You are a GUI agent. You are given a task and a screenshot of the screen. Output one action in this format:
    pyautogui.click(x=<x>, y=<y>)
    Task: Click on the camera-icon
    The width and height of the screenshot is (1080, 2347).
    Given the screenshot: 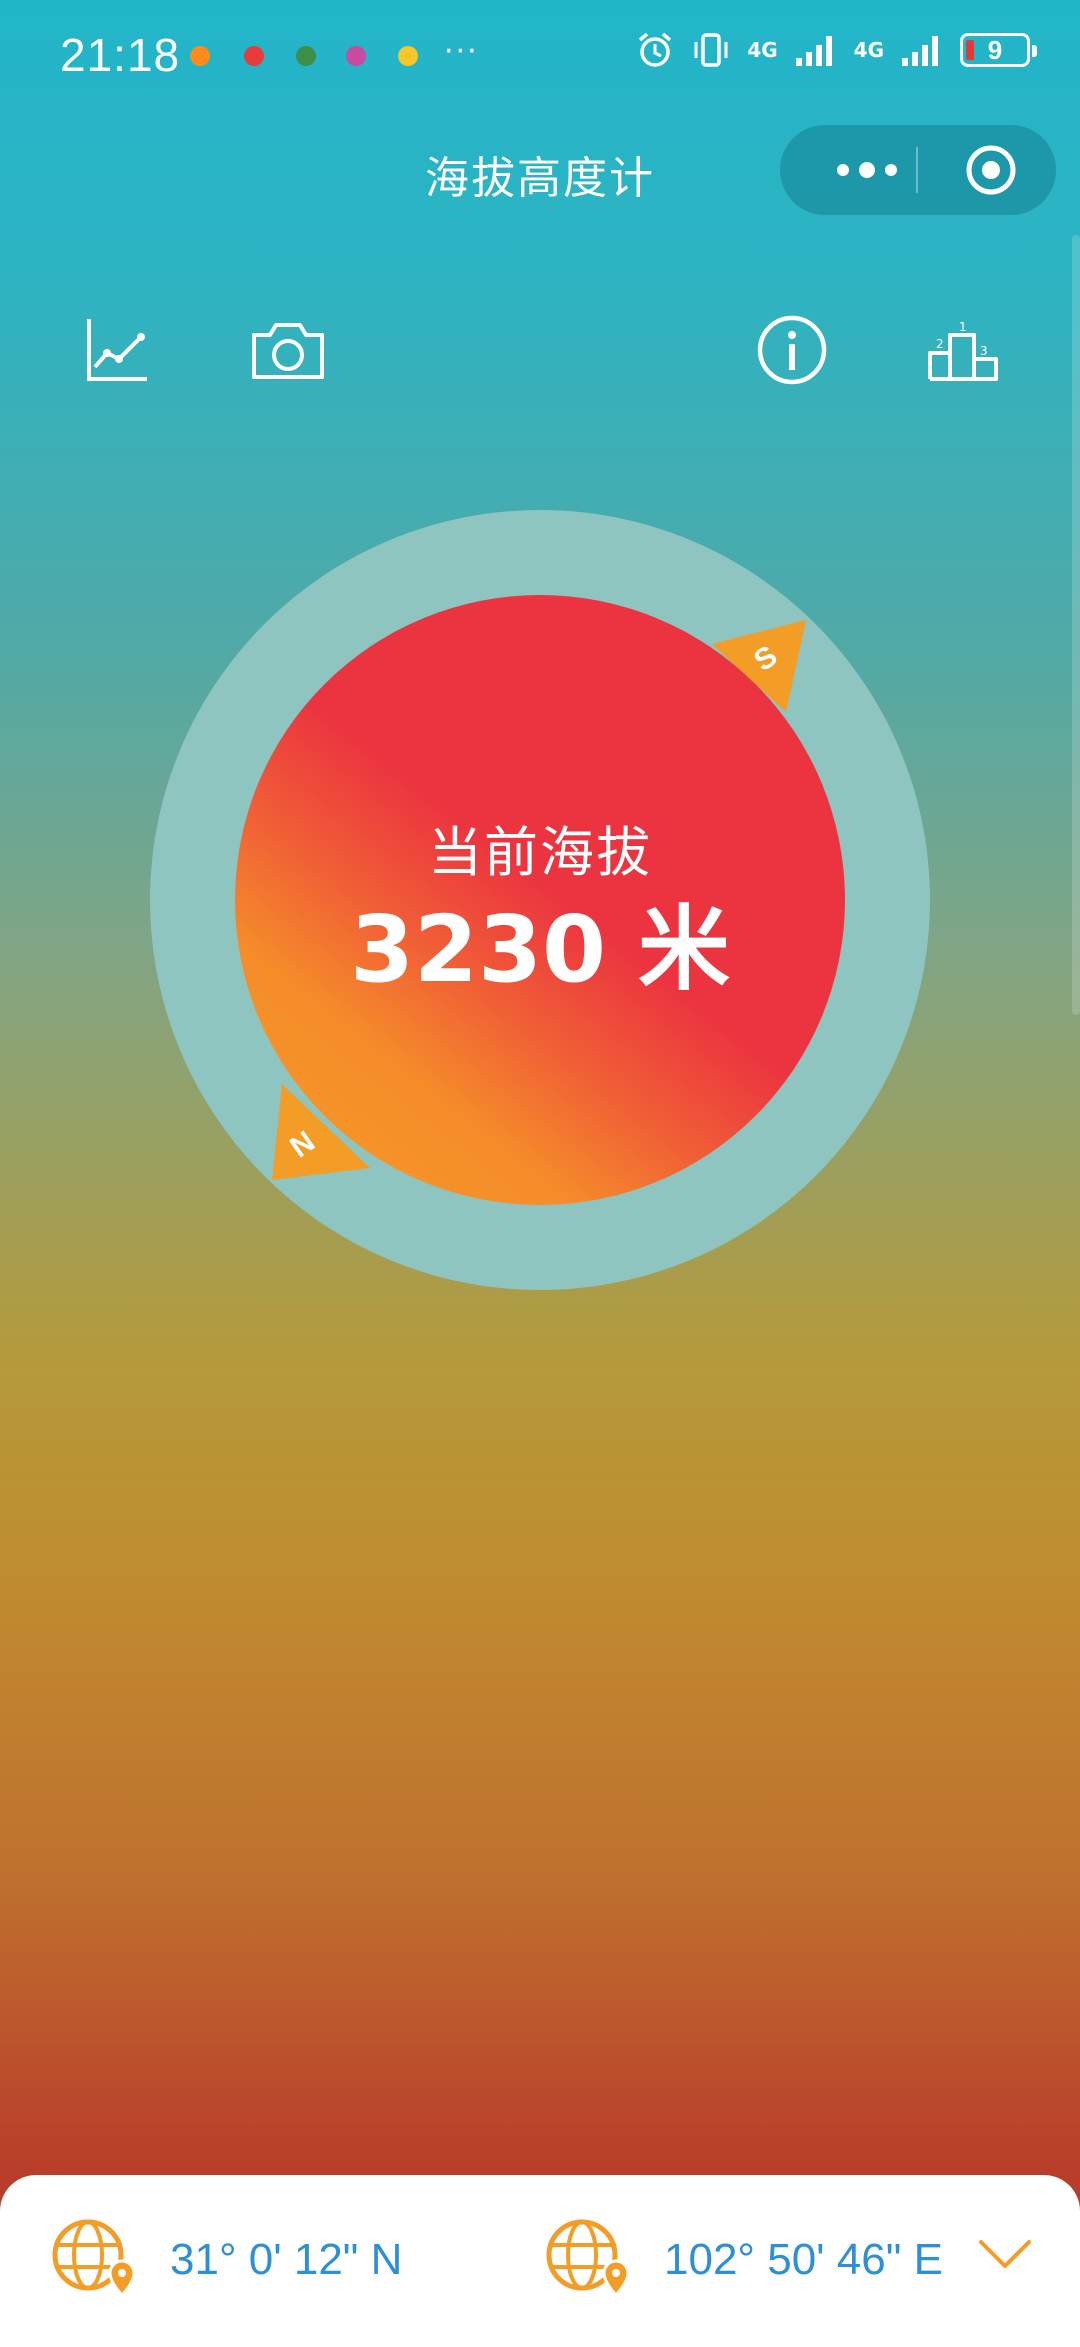 What is the action you would take?
    pyautogui.click(x=288, y=351)
    